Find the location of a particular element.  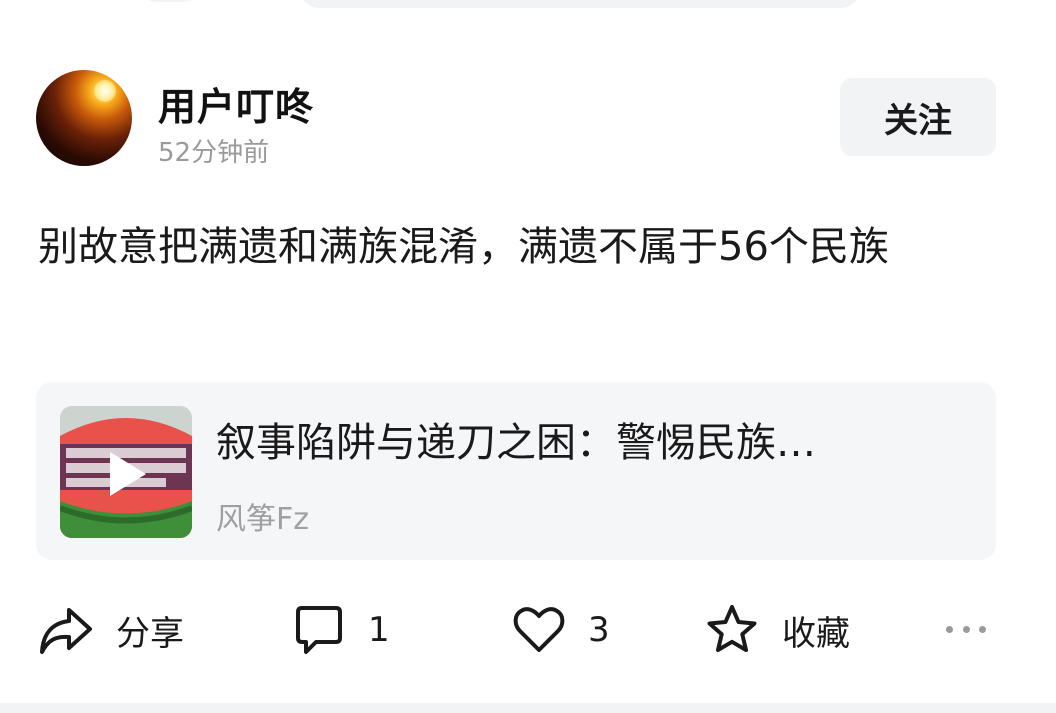

favorite-label: 收藏 is located at coordinates (816, 633).